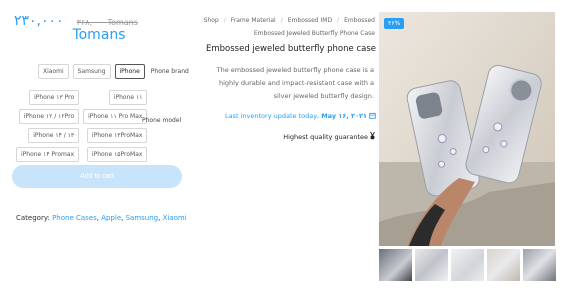  Describe the element at coordinates (99, 35) in the screenshot. I see `price-currency: Tomans` at that location.